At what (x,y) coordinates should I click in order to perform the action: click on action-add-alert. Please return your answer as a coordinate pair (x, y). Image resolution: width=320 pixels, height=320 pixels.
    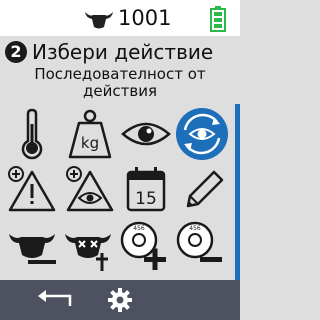
    Looking at the image, I should click on (32, 190).